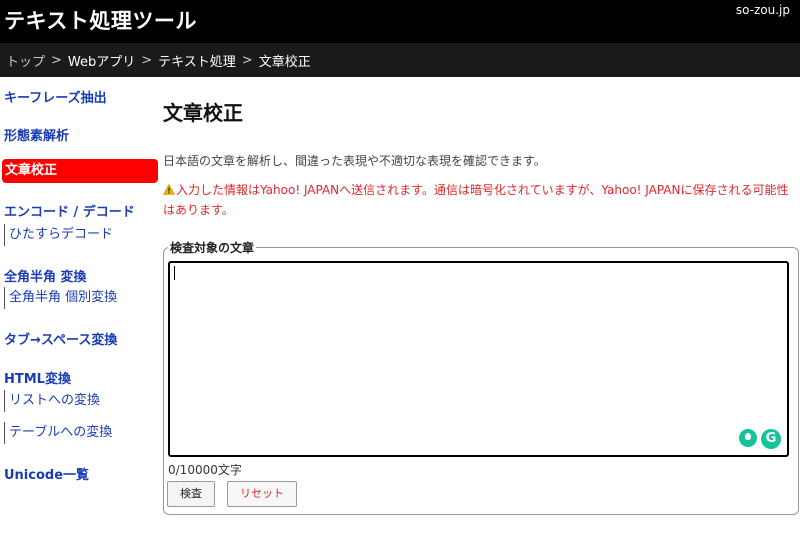 Image resolution: width=800 pixels, height=542 pixels. Describe the element at coordinates (197, 60) in the screenshot. I see `breadcrumb-text-processing: テキスト処理` at that location.